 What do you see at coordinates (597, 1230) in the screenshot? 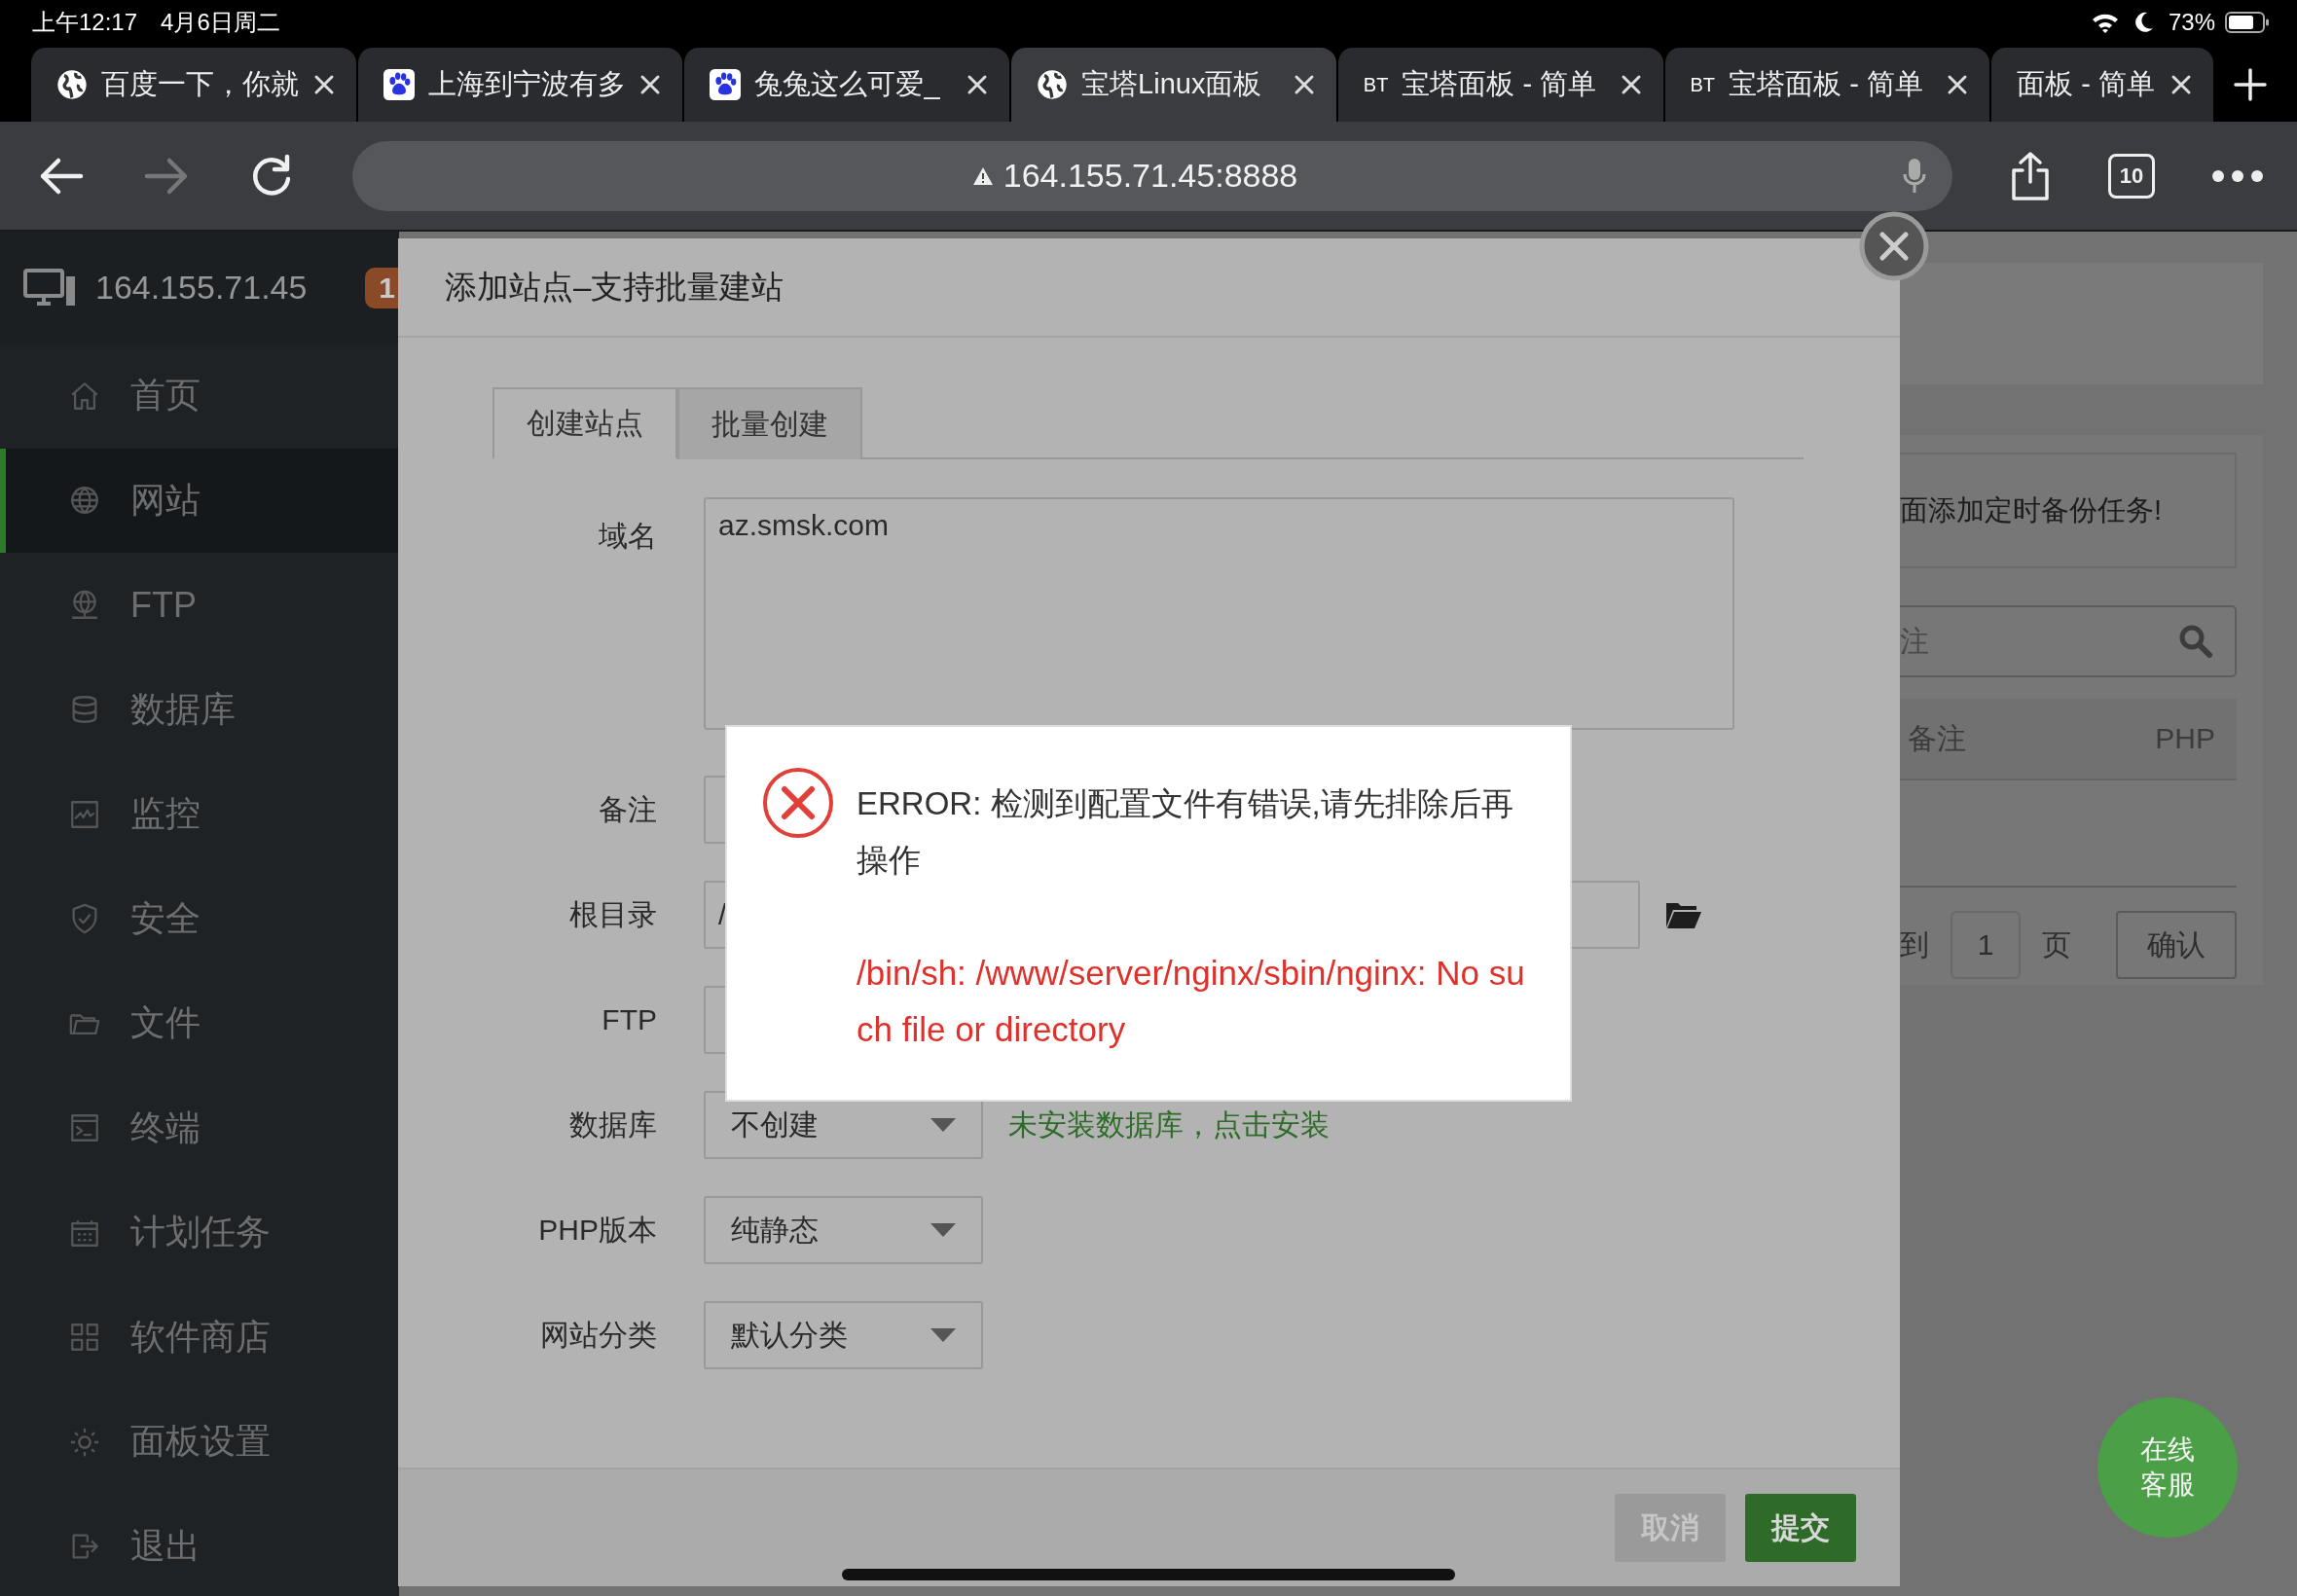
I see `field-label: PHP版本` at bounding box center [597, 1230].